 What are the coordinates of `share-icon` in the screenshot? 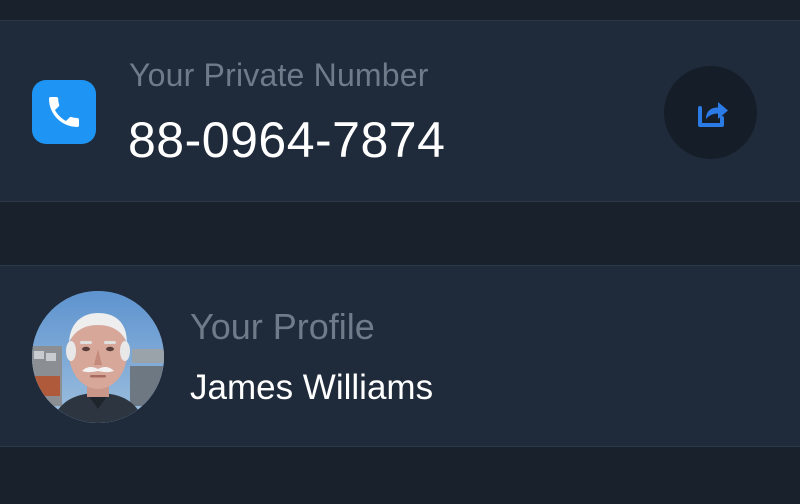 It's located at (712, 114).